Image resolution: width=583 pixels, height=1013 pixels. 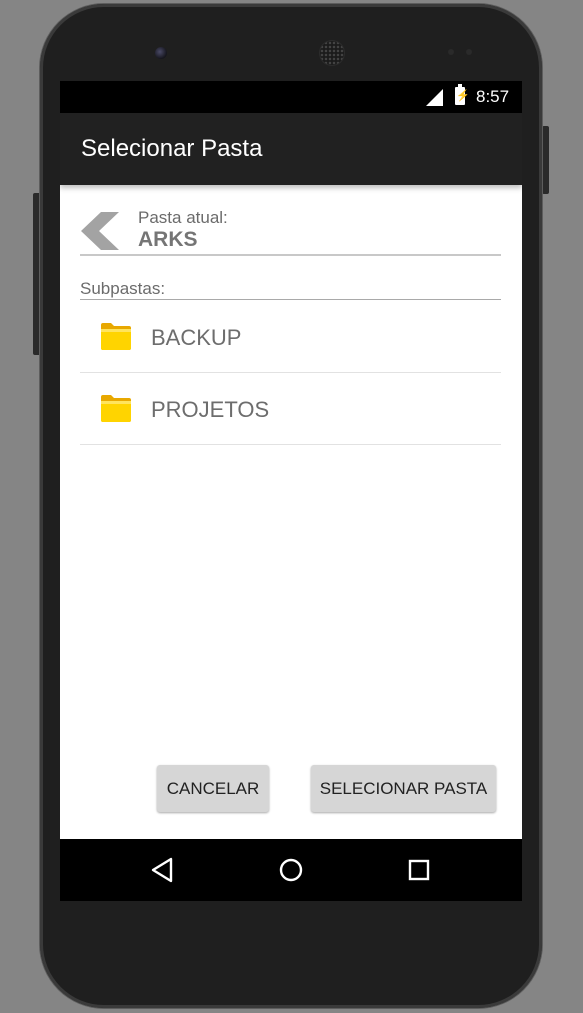 What do you see at coordinates (168, 239) in the screenshot?
I see `current-folder-name: ARKS` at bounding box center [168, 239].